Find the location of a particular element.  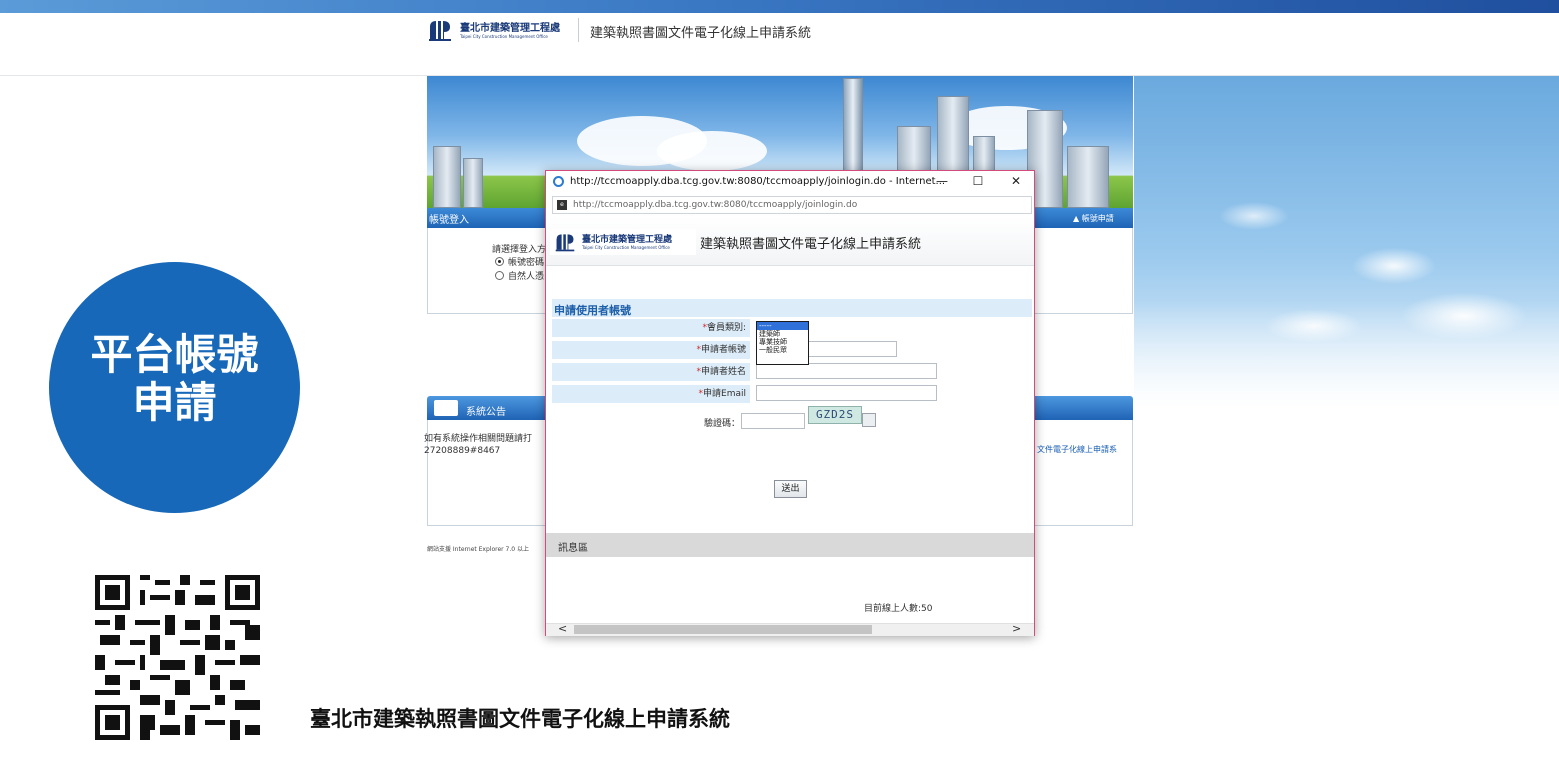

email-label: *申請Email is located at coordinates (651, 394).